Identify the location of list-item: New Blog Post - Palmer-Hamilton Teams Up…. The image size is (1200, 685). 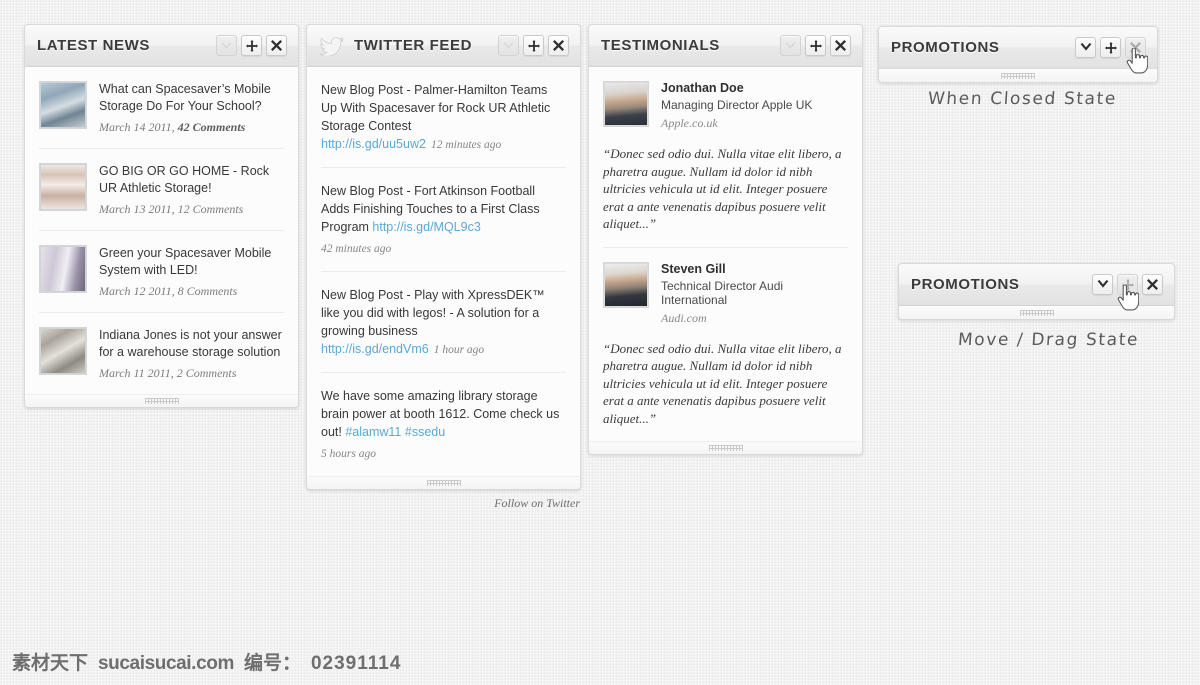
(443, 117).